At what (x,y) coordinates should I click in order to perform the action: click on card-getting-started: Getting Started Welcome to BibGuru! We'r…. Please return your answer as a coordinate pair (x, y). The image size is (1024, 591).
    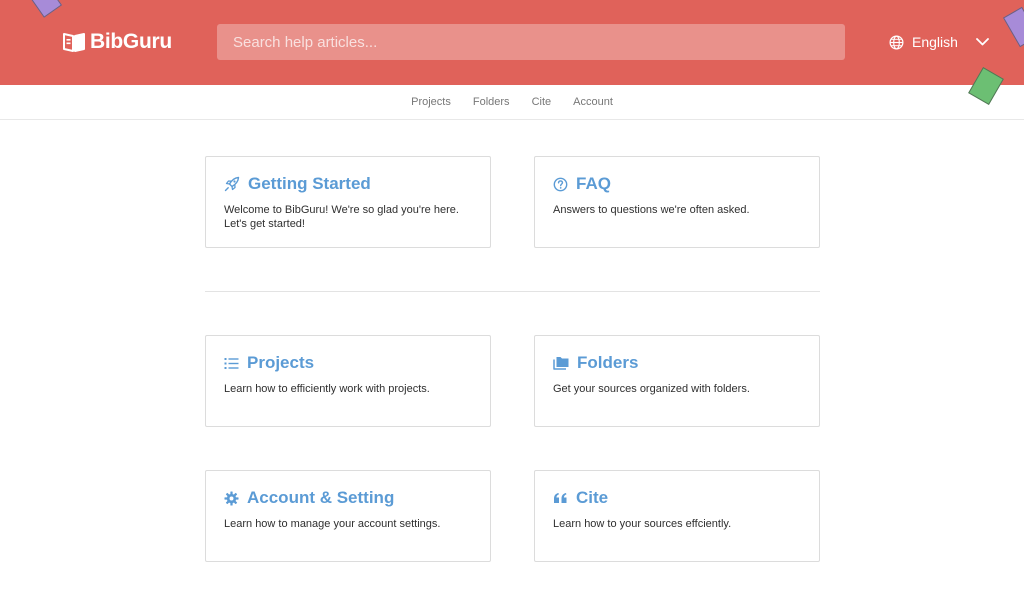
    Looking at the image, I should click on (348, 202).